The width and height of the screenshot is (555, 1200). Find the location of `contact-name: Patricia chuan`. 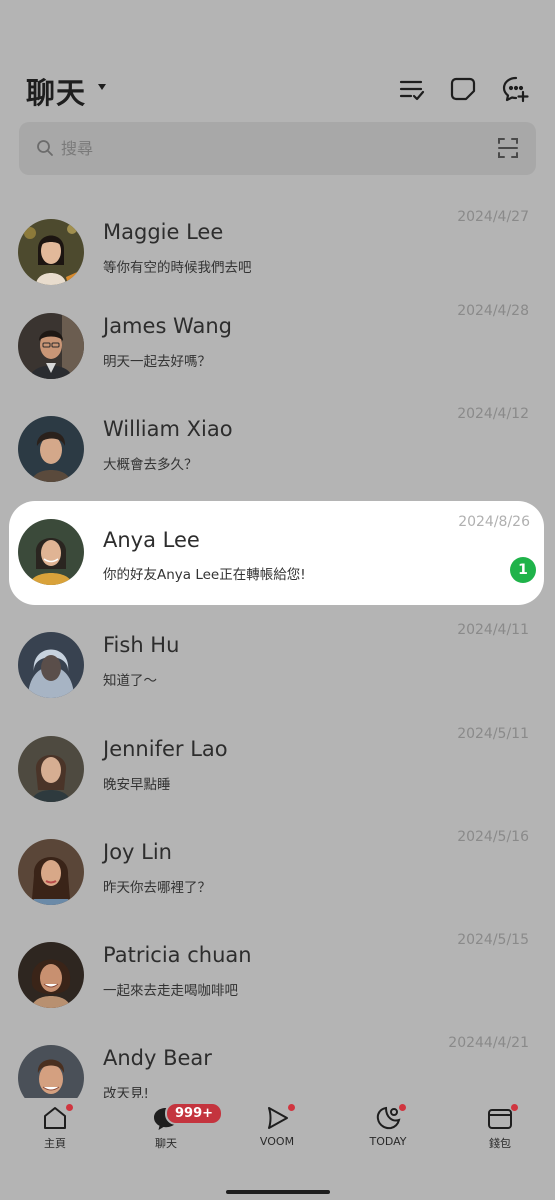

contact-name: Patricia chuan is located at coordinates (177, 955).